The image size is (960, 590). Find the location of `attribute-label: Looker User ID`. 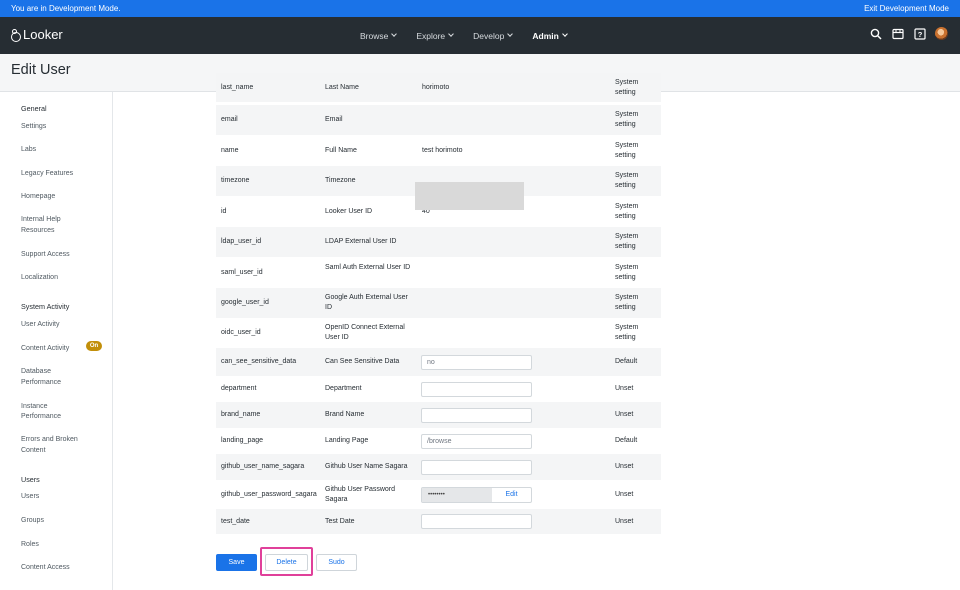

attribute-label: Looker User ID is located at coordinates (349, 211).